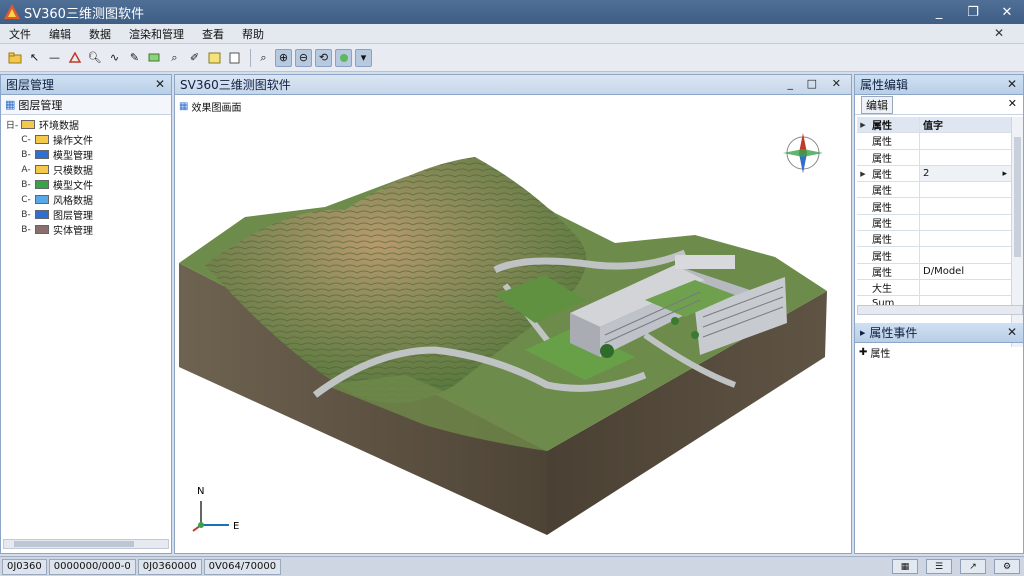  What do you see at coordinates (20, 34) in the screenshot?
I see `menu-file: 文件` at bounding box center [20, 34].